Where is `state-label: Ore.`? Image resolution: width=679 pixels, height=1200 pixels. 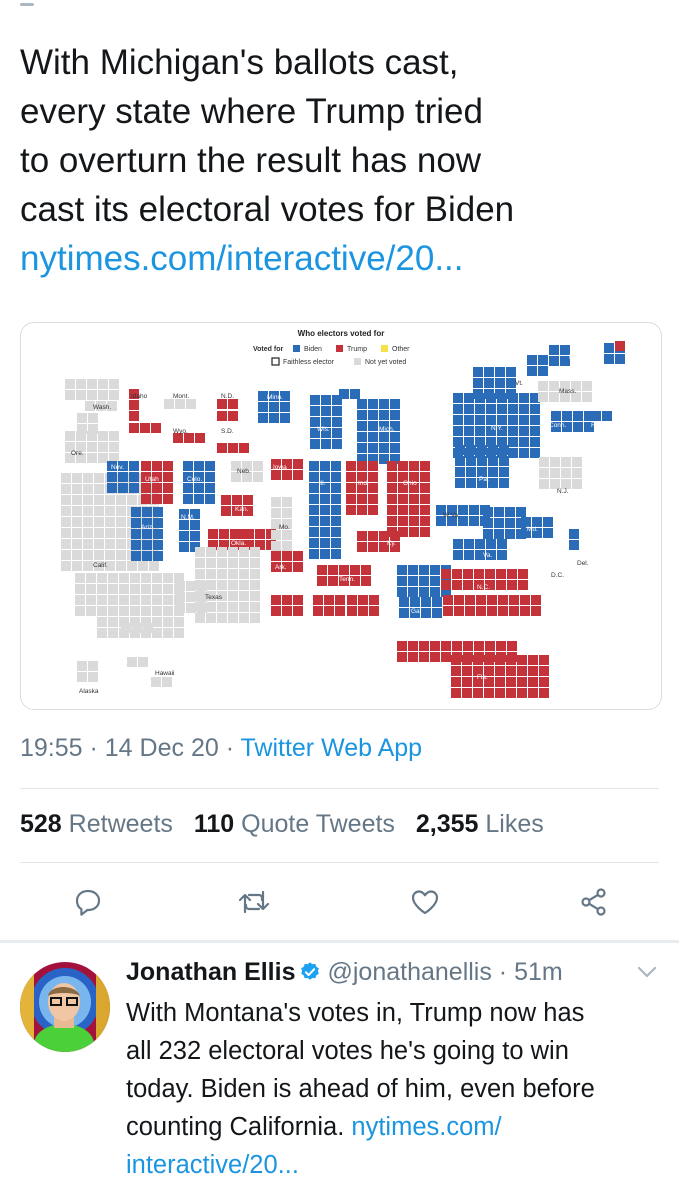
state-label: Ore. is located at coordinates (77, 453).